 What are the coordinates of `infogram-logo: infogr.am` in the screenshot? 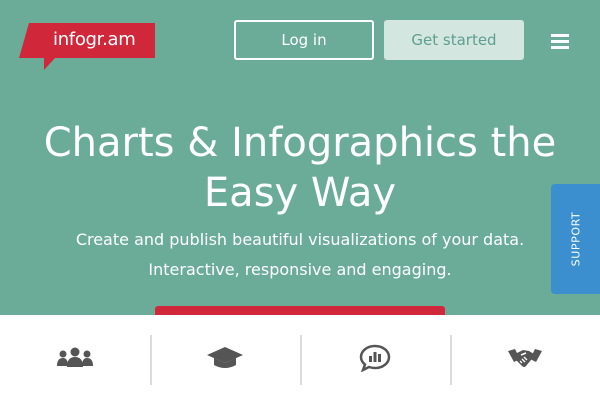 It's located at (87, 46).